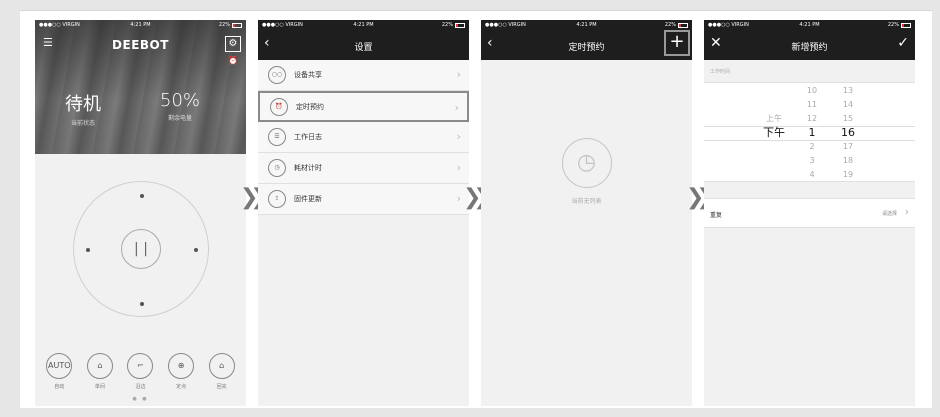  I want to click on mode-spot: ⊕ 定点, so click(181, 371).